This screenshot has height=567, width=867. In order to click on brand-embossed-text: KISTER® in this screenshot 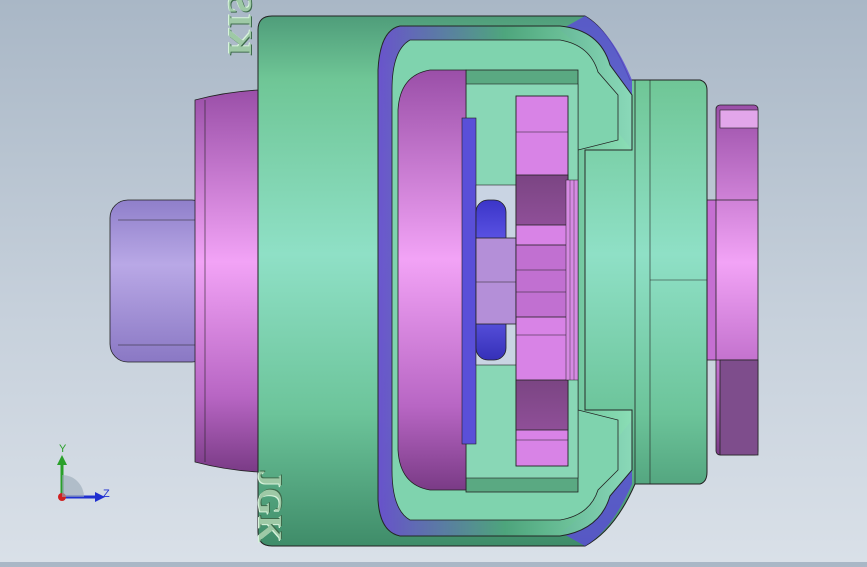, I will do `click(239, 27)`.